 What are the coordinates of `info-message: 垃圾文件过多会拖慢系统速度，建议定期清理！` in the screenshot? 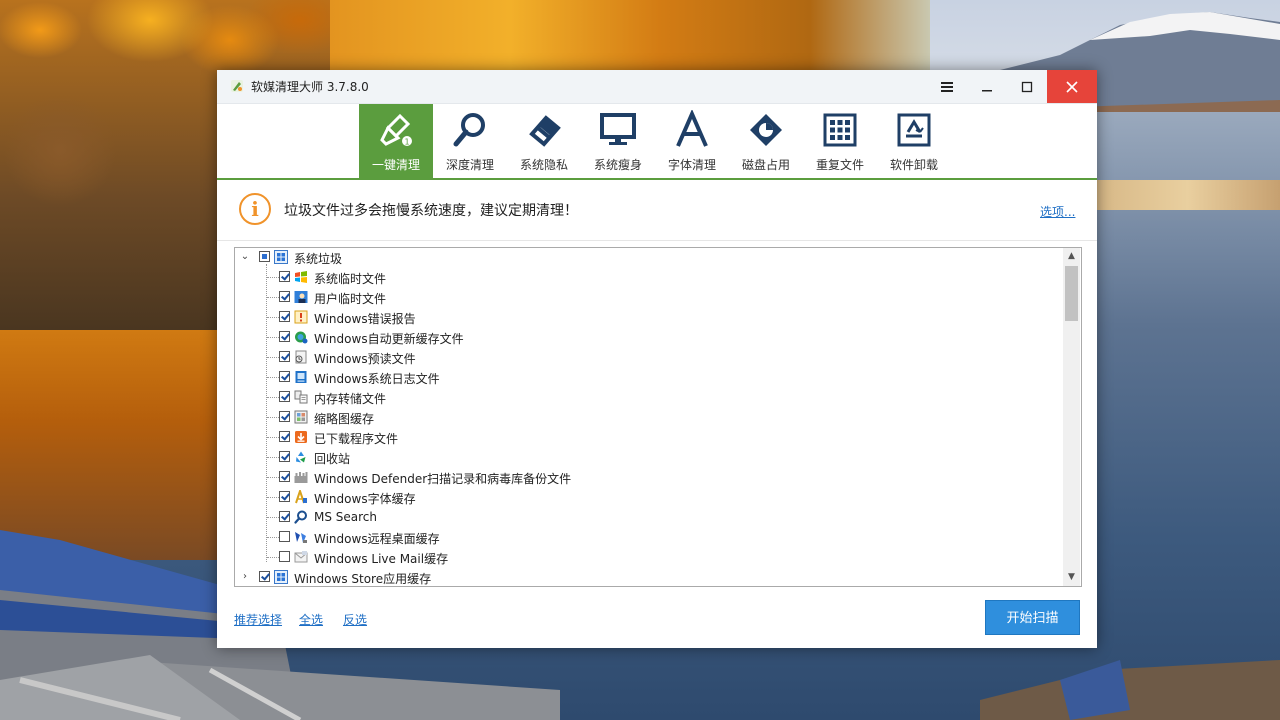 It's located at (431, 211).